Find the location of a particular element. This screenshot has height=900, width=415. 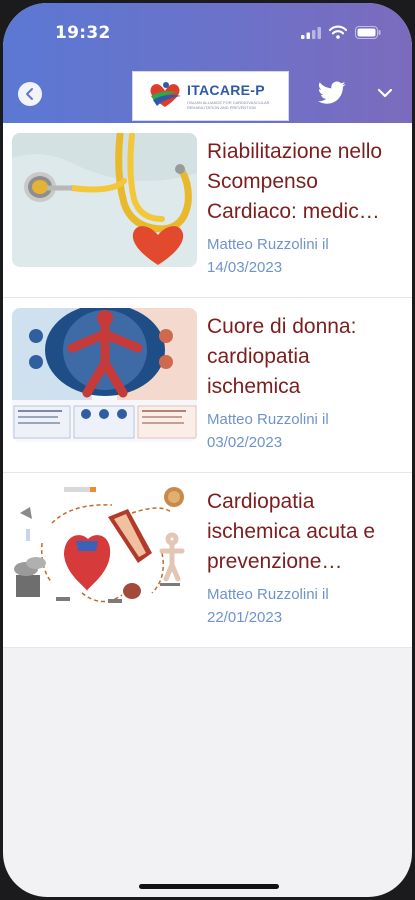

twitter-icon is located at coordinates (332, 93).